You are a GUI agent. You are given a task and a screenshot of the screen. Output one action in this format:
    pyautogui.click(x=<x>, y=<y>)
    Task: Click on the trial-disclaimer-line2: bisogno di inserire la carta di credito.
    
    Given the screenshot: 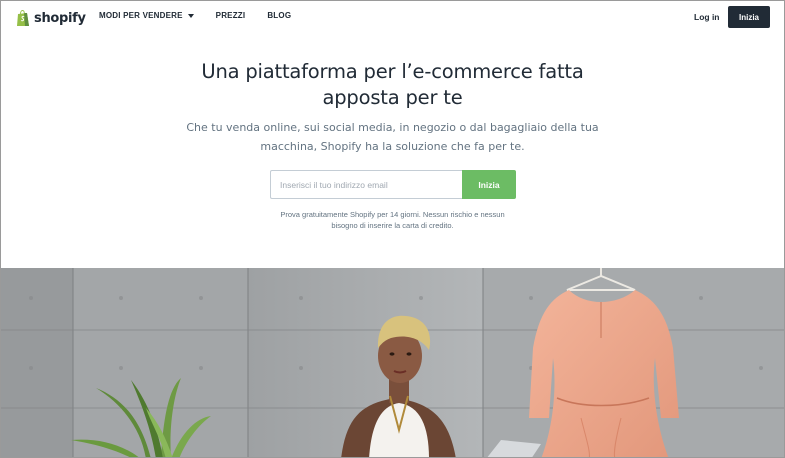 What is the action you would take?
    pyautogui.click(x=392, y=225)
    